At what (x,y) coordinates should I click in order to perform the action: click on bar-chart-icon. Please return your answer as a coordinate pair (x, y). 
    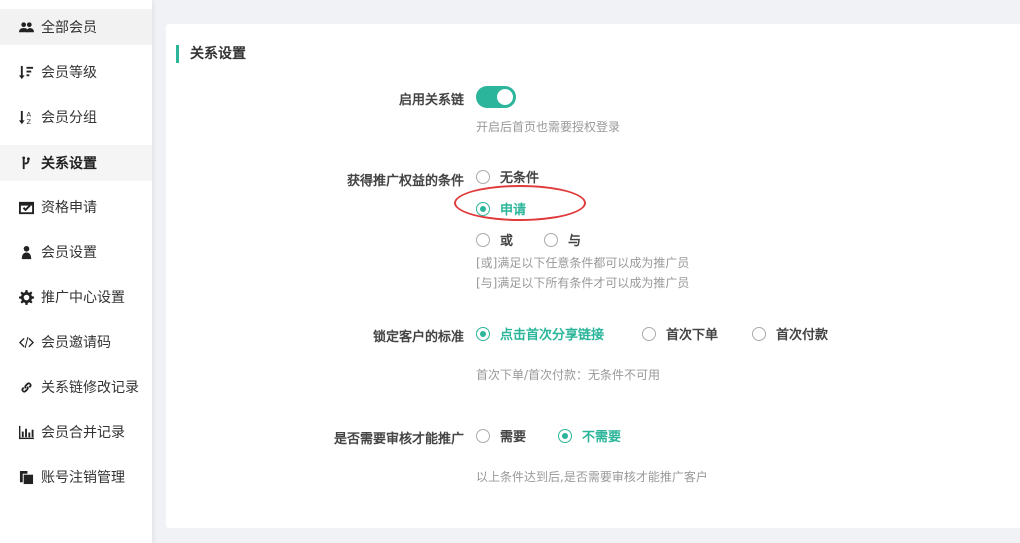
    Looking at the image, I should click on (26, 432).